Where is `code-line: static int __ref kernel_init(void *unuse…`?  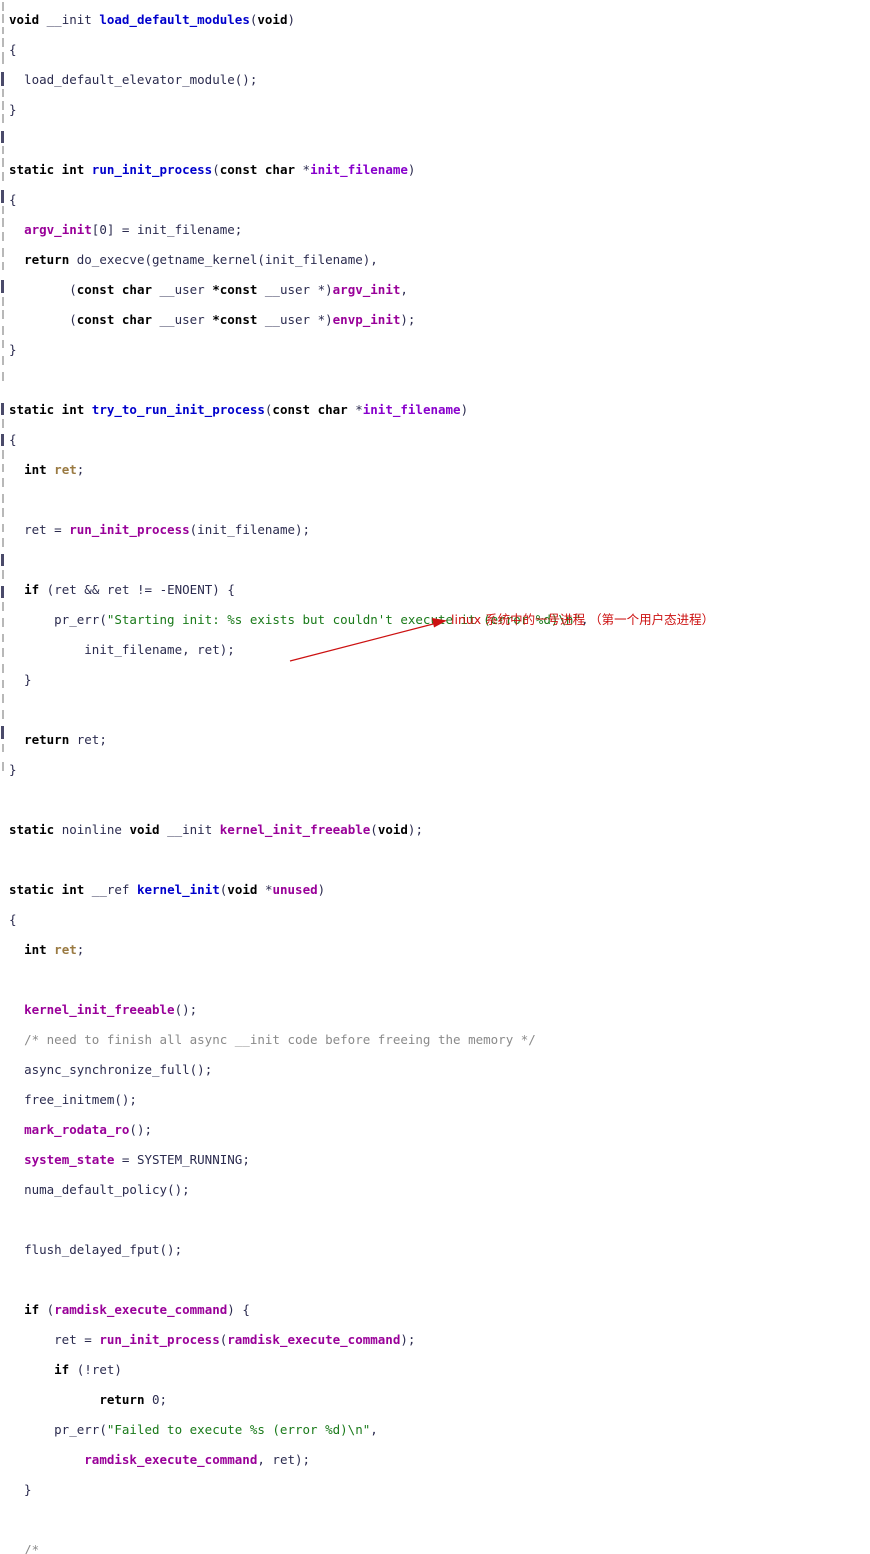
code-line: static int __ref kernel_init(void *unuse… is located at coordinates (439, 889).